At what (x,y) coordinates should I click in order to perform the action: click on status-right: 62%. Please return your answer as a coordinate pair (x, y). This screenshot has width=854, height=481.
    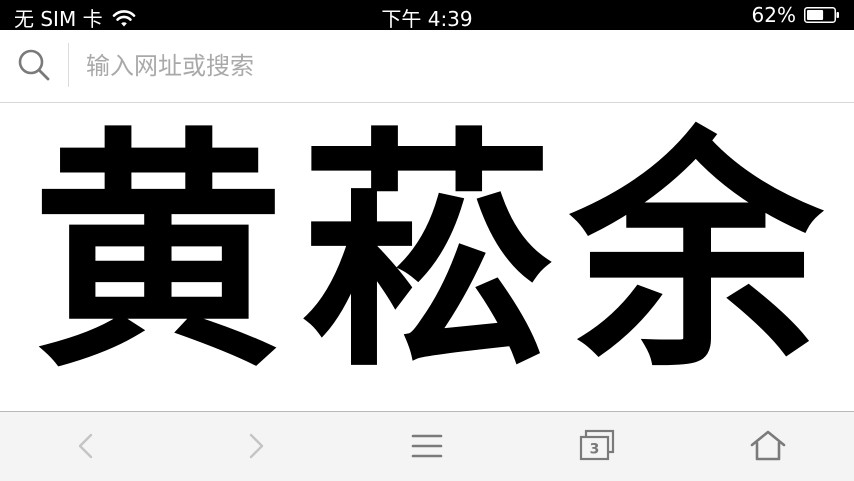
    Looking at the image, I should click on (796, 15).